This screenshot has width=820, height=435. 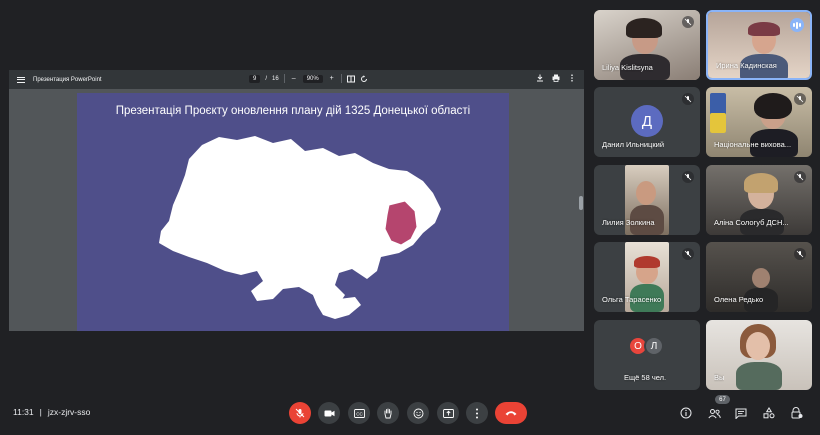 I want to click on closed-captions-icon: CC, so click(x=359, y=413).